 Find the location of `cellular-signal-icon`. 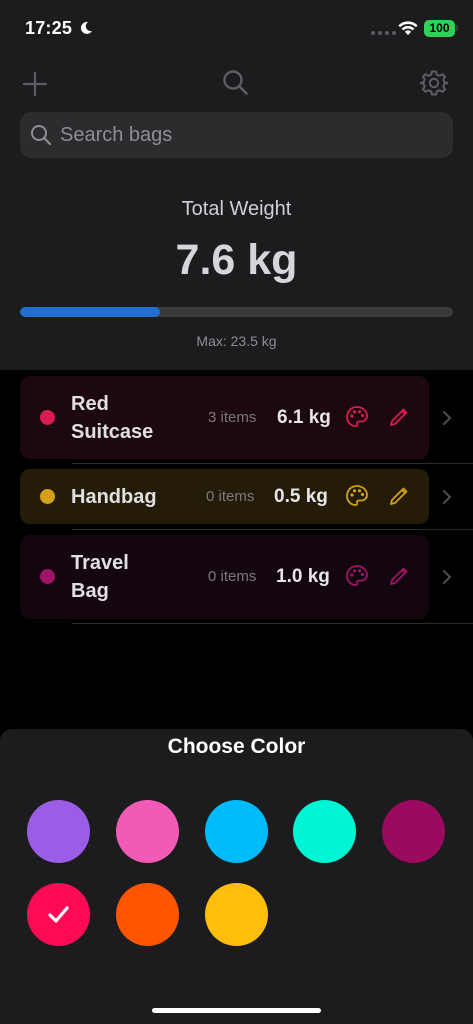

cellular-signal-icon is located at coordinates (383, 33).